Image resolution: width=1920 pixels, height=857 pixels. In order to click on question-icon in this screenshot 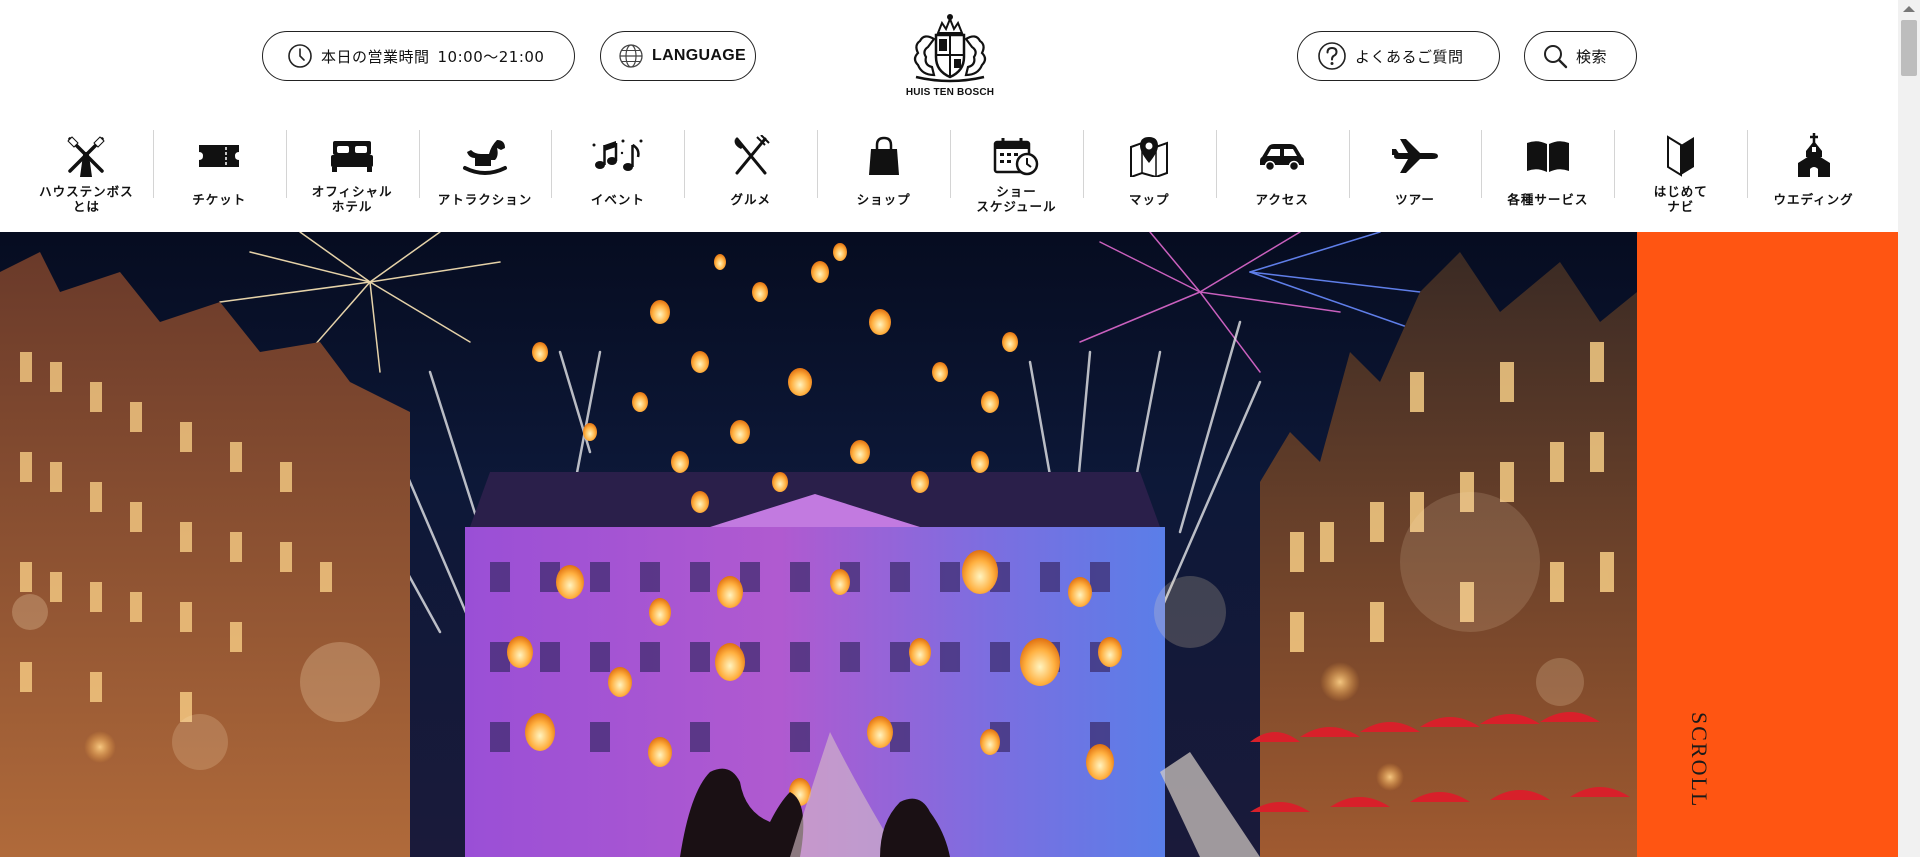, I will do `click(1332, 56)`.